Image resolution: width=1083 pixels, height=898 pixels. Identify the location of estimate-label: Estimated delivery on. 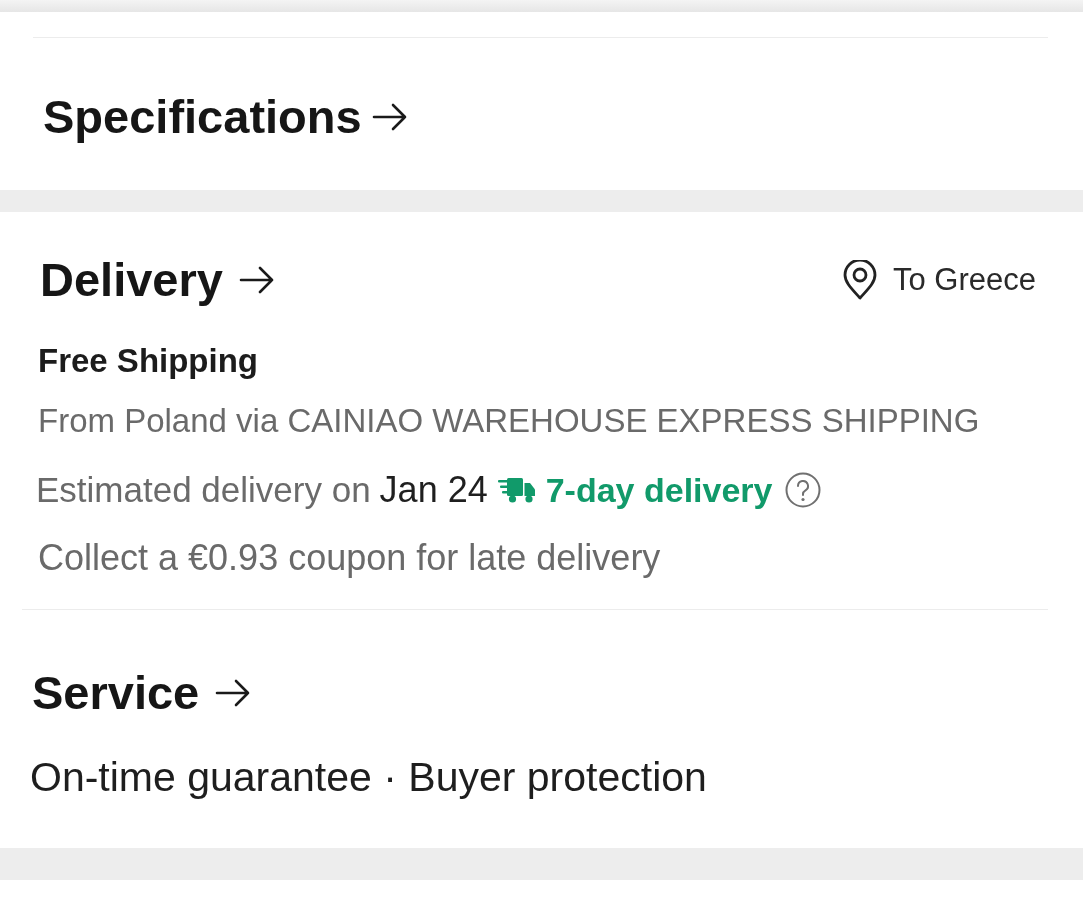
(203, 490).